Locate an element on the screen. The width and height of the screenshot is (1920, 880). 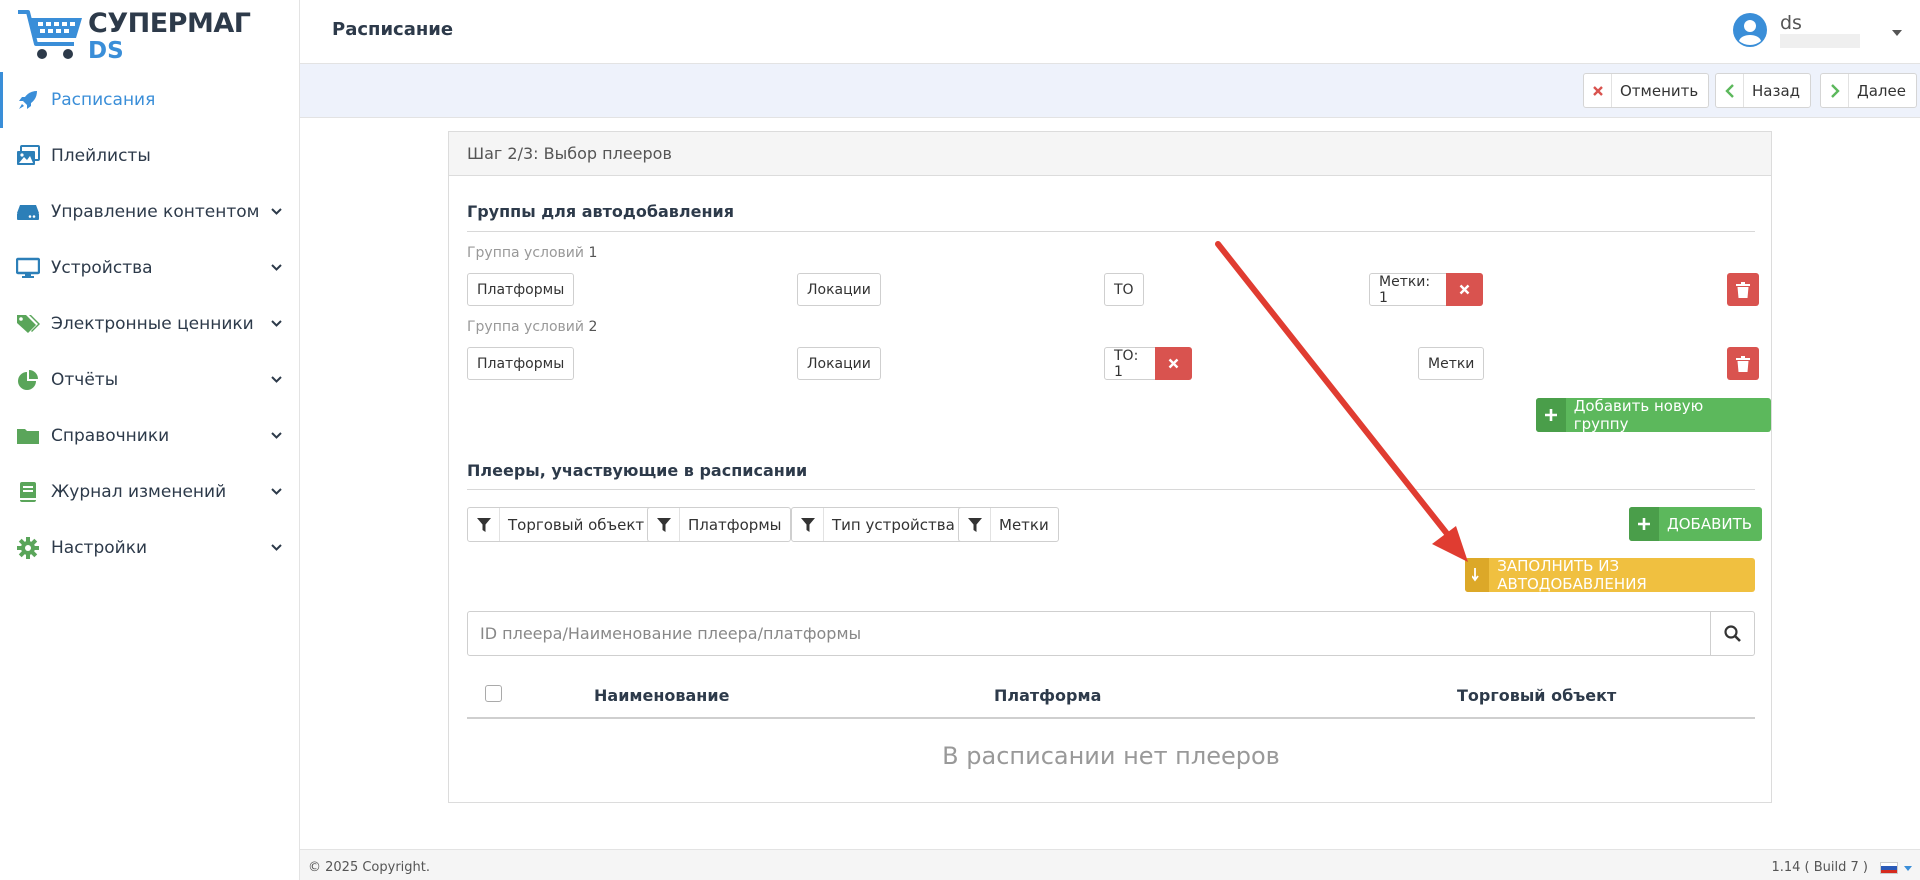
sidebar-item-label: Плейлисты is located at coordinates (101, 156).